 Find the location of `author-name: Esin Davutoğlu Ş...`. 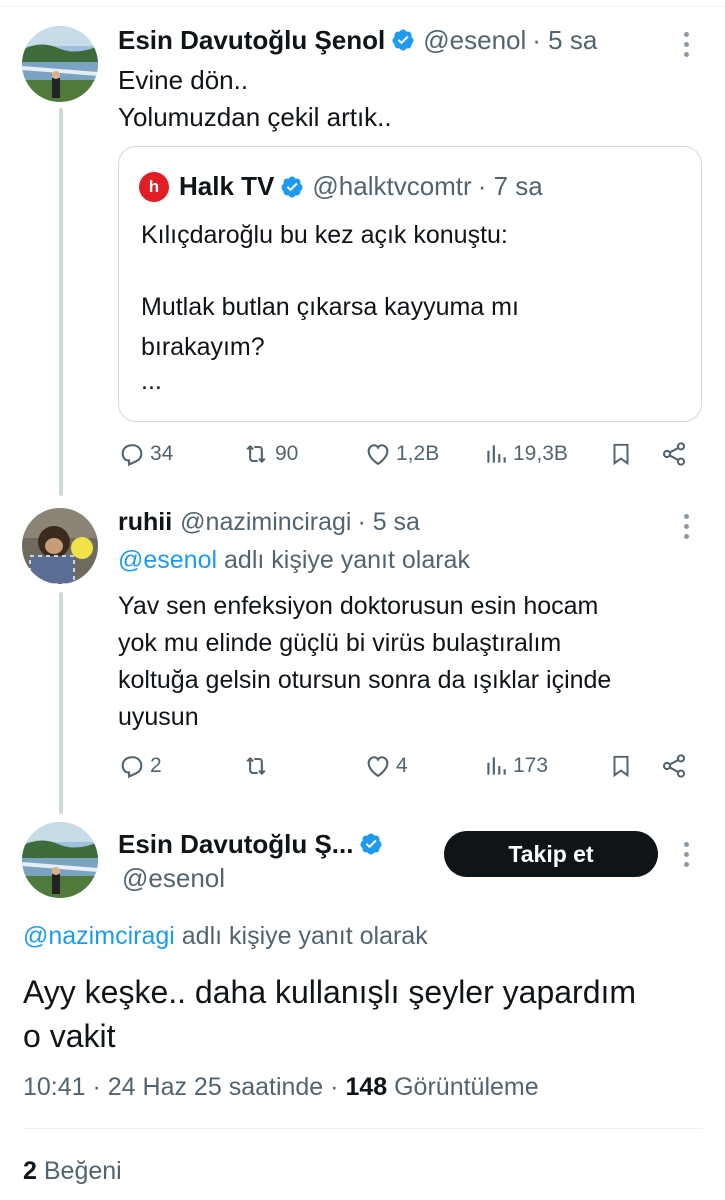

author-name: Esin Davutoğlu Ş... is located at coordinates (235, 844).